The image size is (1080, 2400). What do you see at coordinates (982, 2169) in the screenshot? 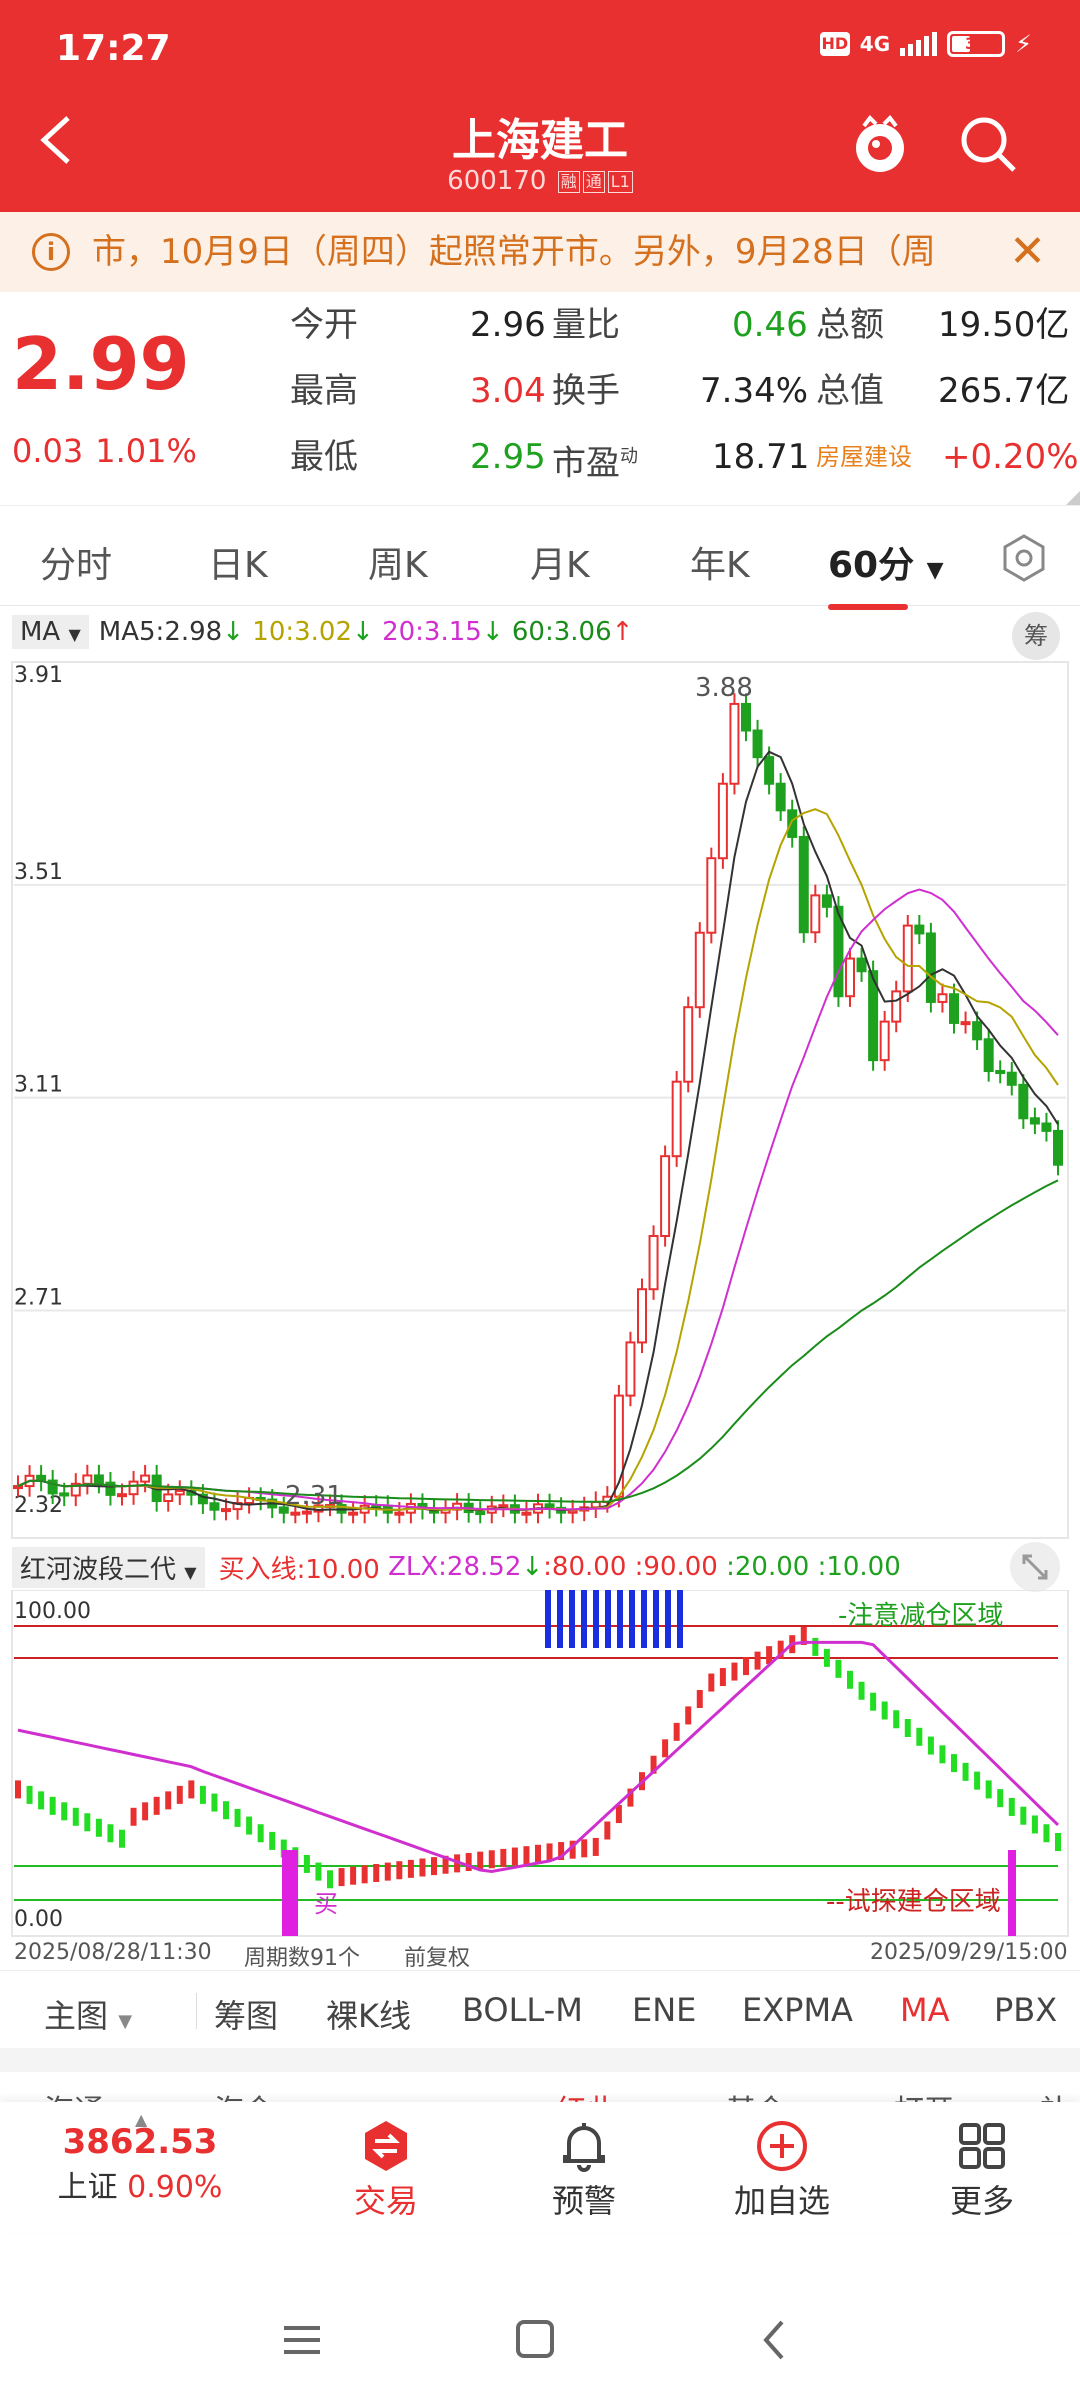
I see `more-button: 更多` at bounding box center [982, 2169].